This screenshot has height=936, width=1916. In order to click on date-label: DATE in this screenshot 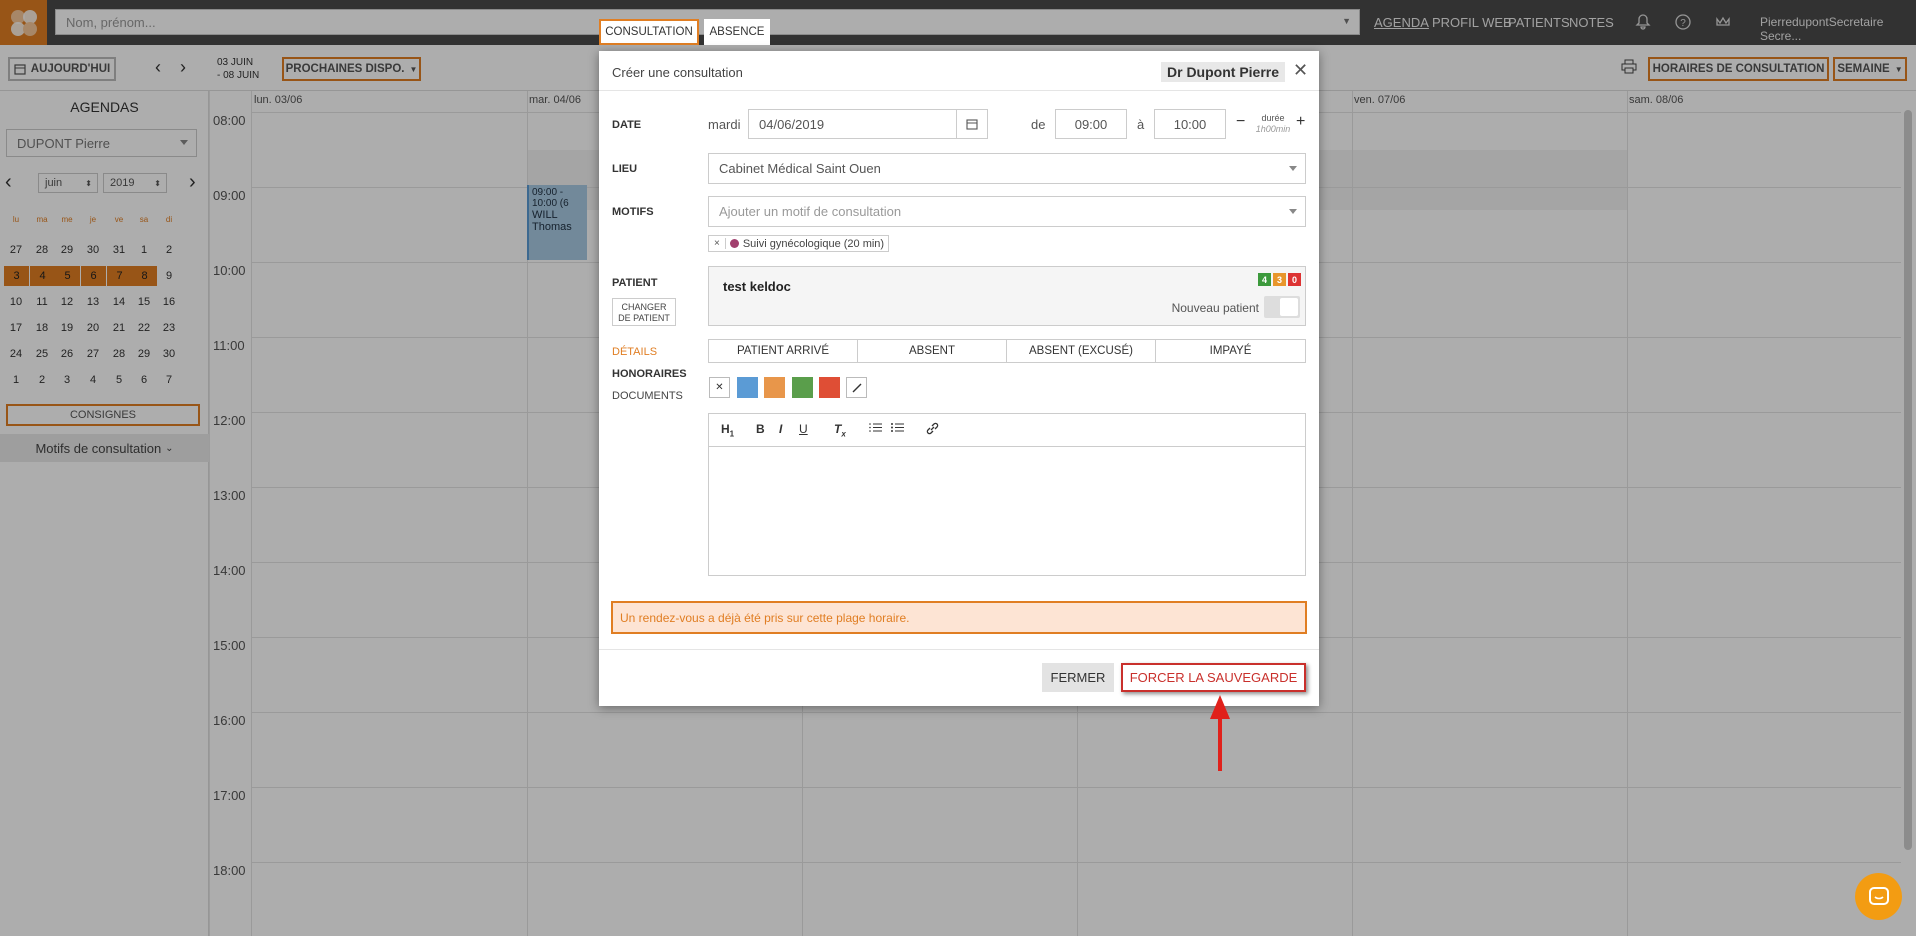, I will do `click(627, 125)`.